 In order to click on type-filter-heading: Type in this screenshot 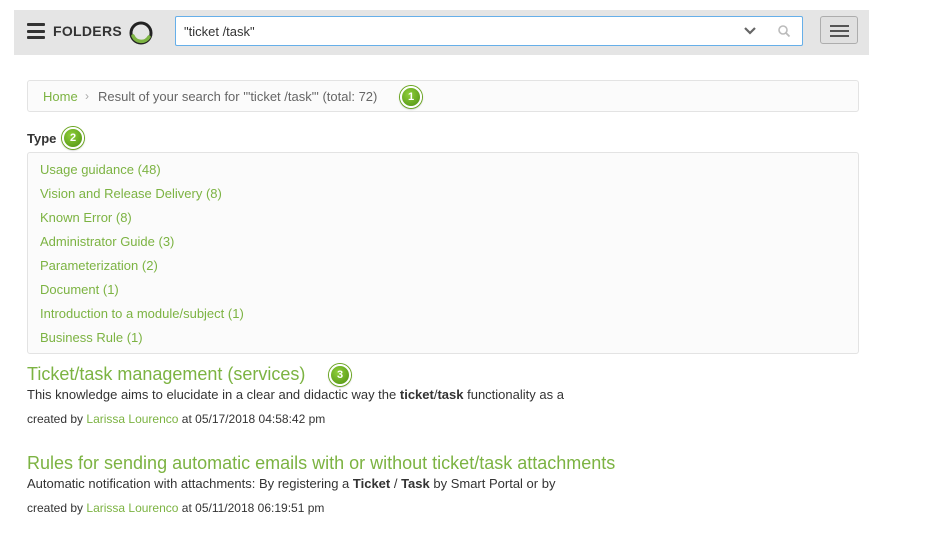, I will do `click(42, 138)`.